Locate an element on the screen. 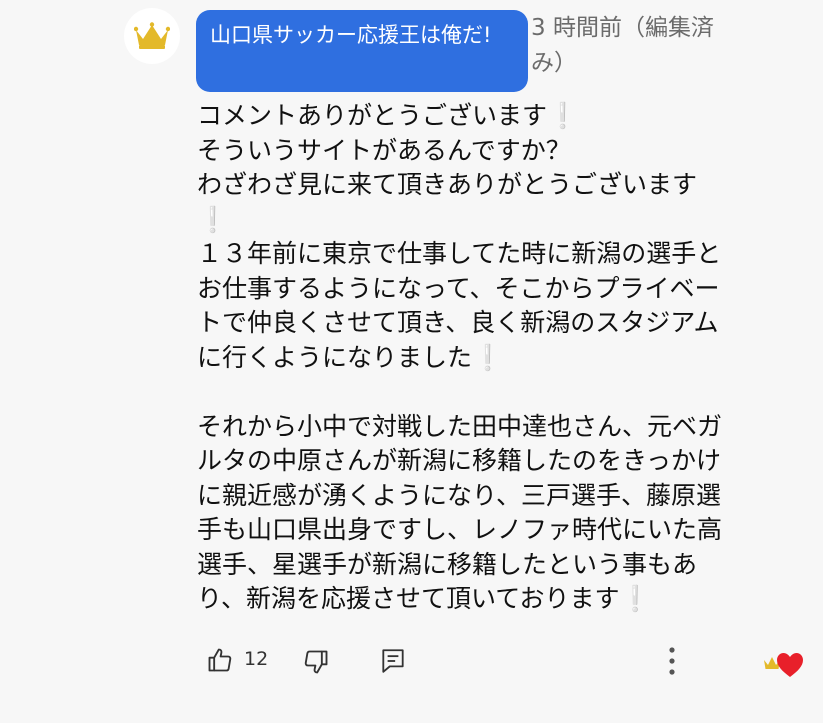 This screenshot has width=823, height=723. comment-line: 選手、星選手が新潟に移籍したという事もあ is located at coordinates (447, 564).